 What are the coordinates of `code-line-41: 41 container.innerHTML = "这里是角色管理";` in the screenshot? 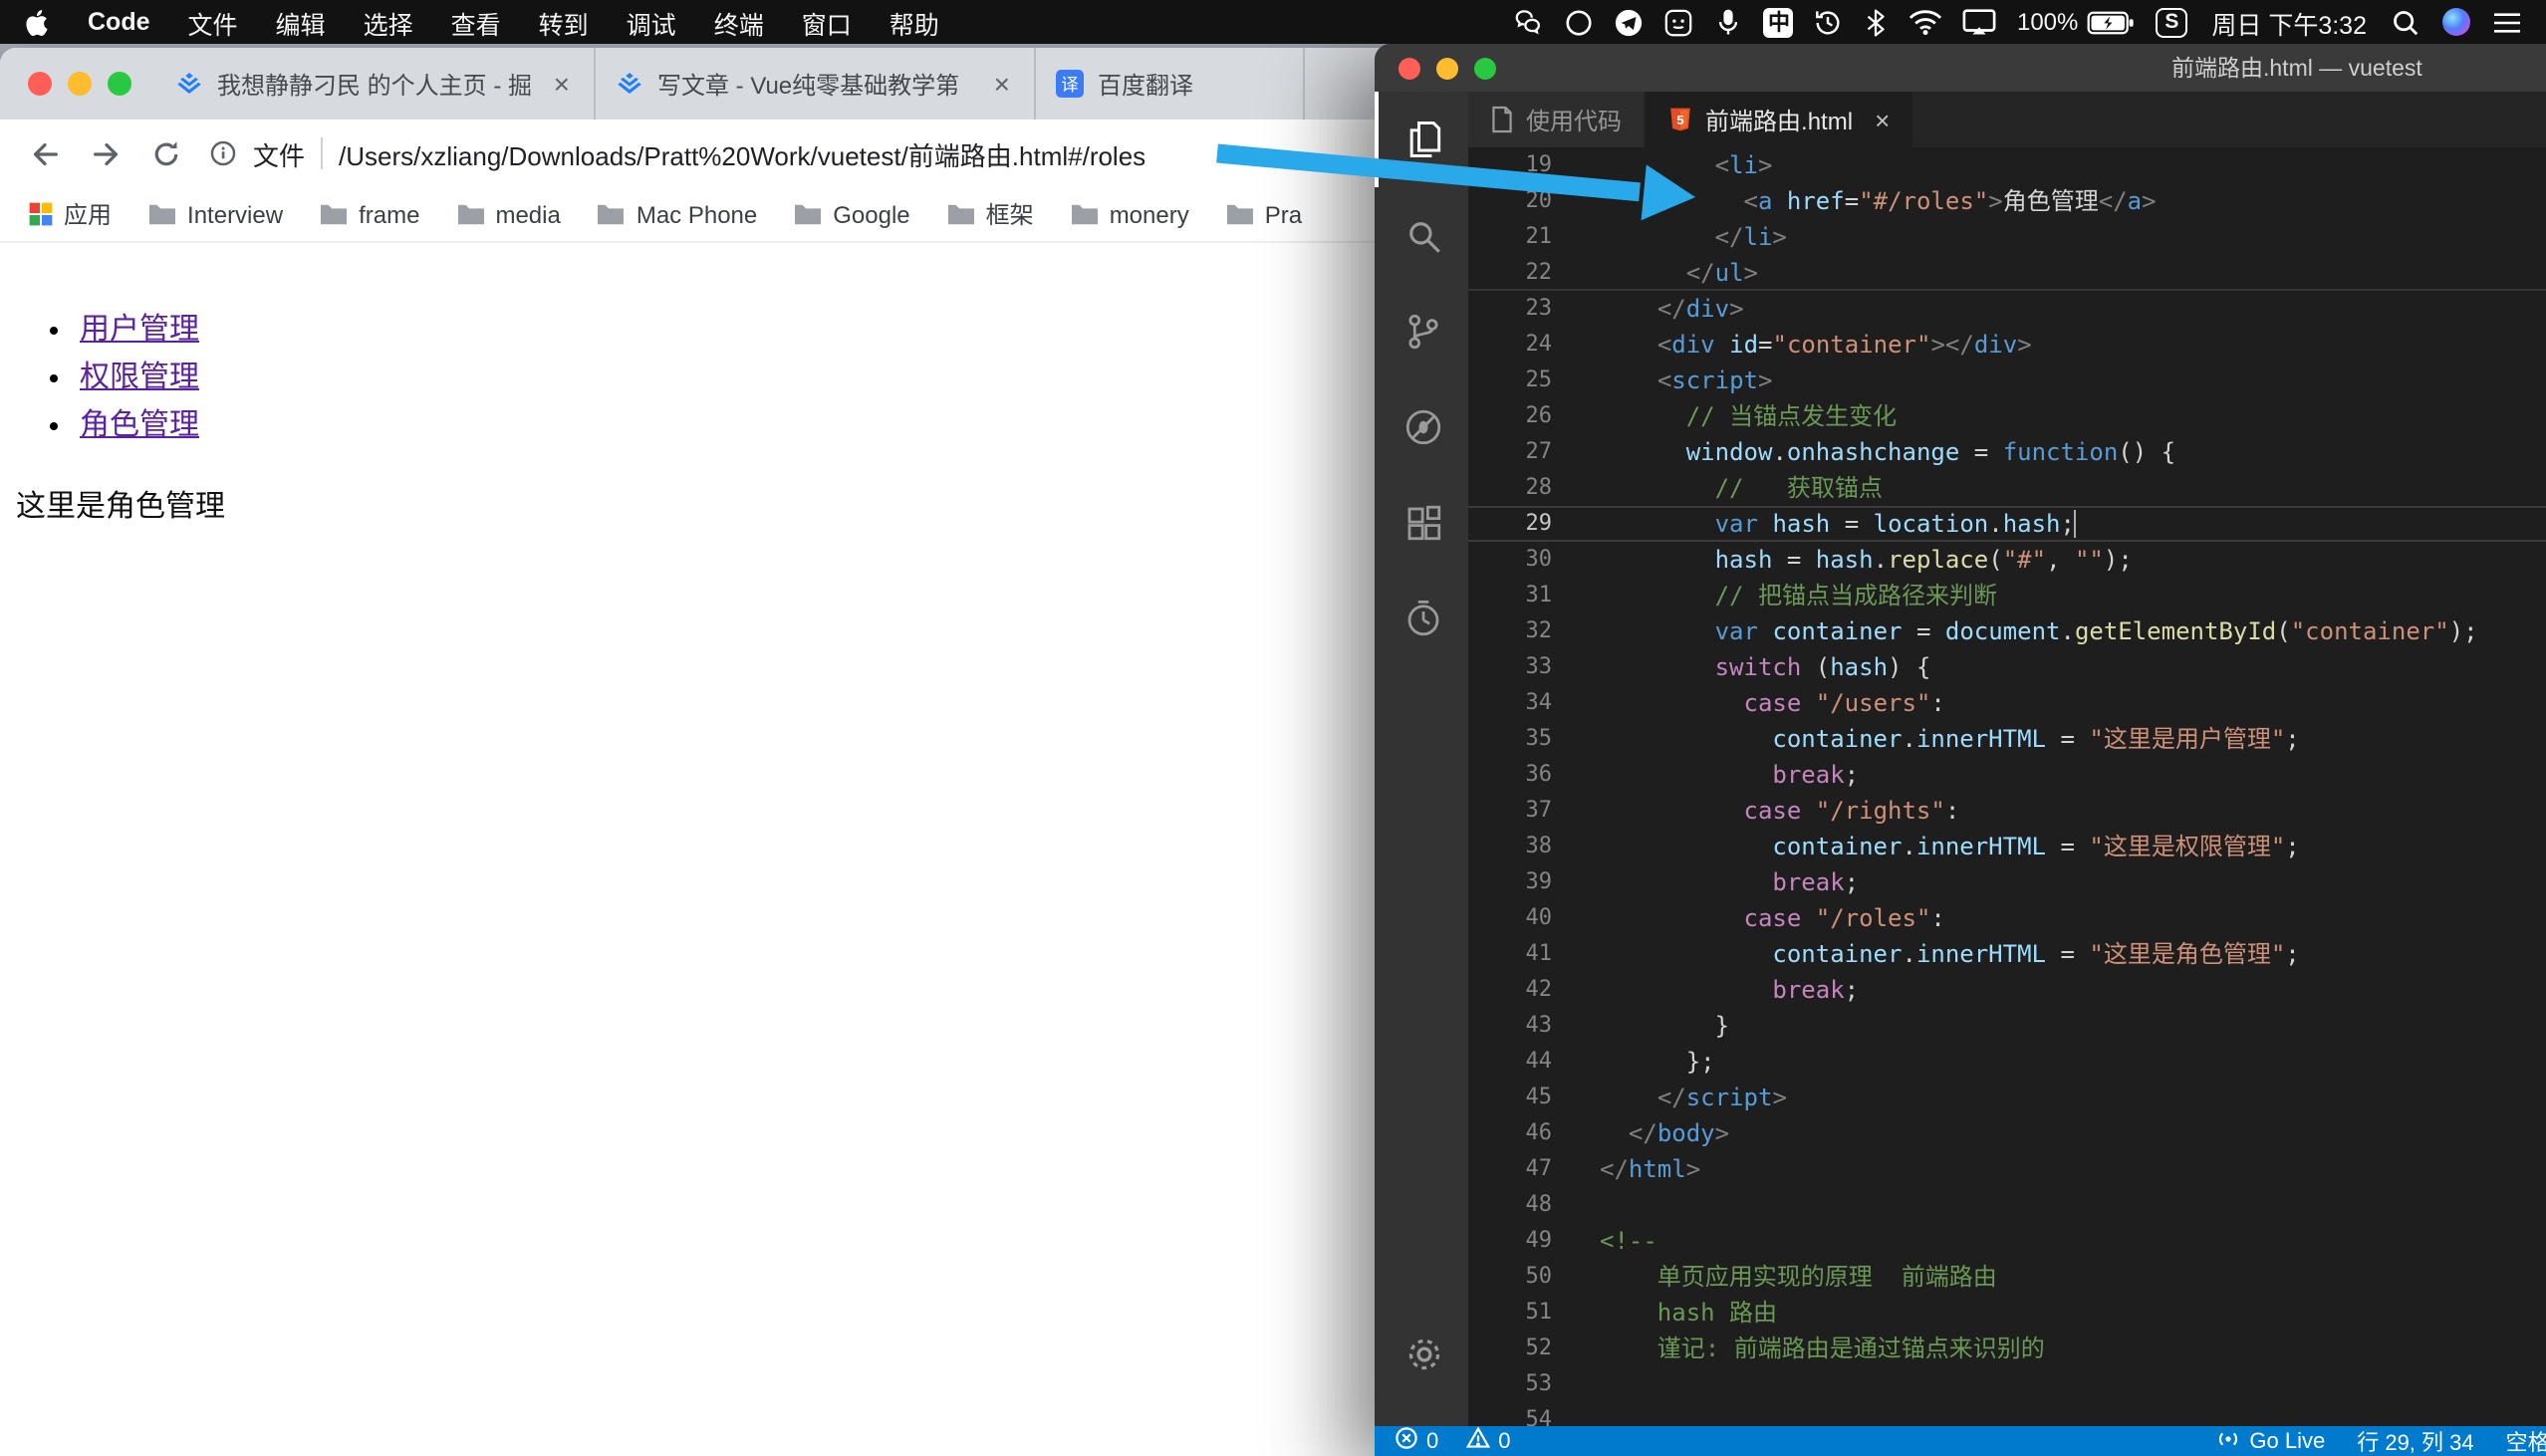 It's located at (2007, 954).